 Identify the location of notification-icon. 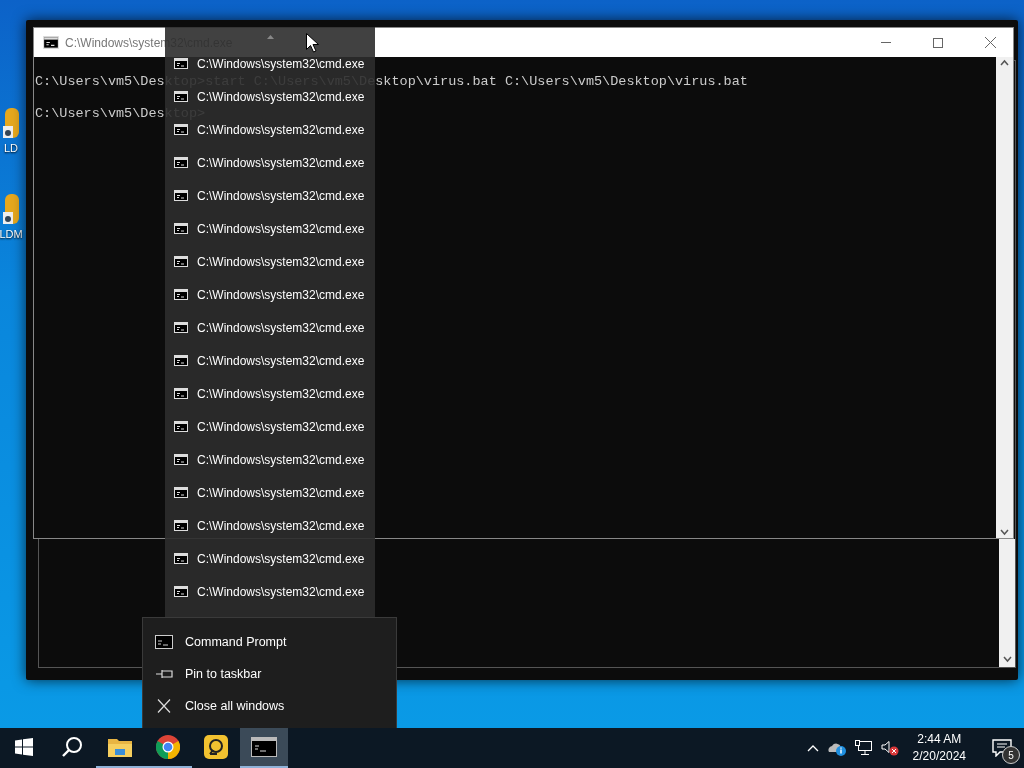
(1002, 748).